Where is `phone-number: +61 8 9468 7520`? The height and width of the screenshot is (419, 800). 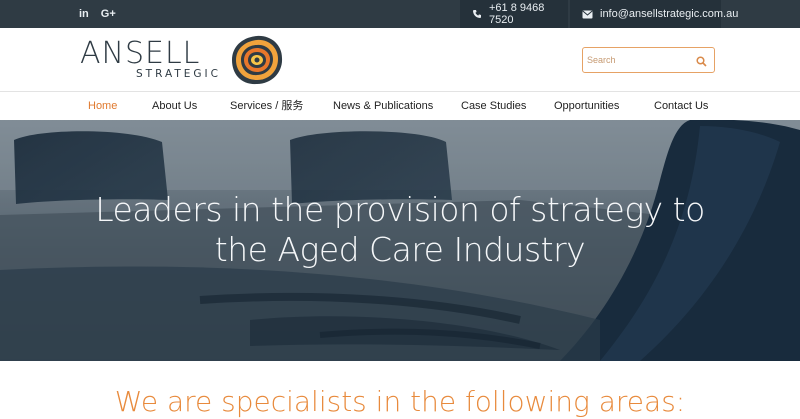 phone-number: +61 8 9468 7520 is located at coordinates (517, 14).